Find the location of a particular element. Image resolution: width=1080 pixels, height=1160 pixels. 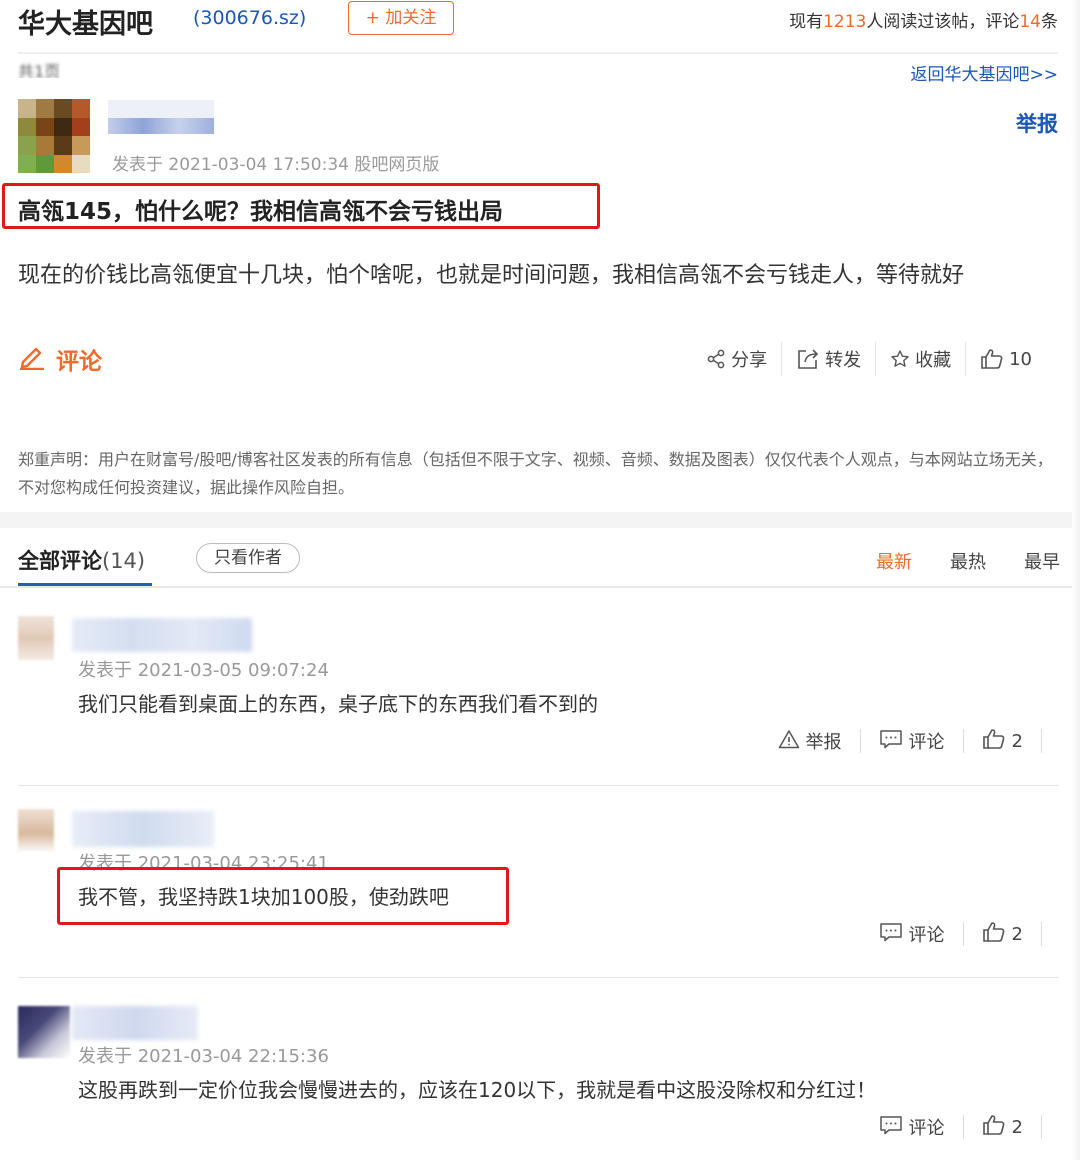

read-count: 1213 is located at coordinates (845, 22).